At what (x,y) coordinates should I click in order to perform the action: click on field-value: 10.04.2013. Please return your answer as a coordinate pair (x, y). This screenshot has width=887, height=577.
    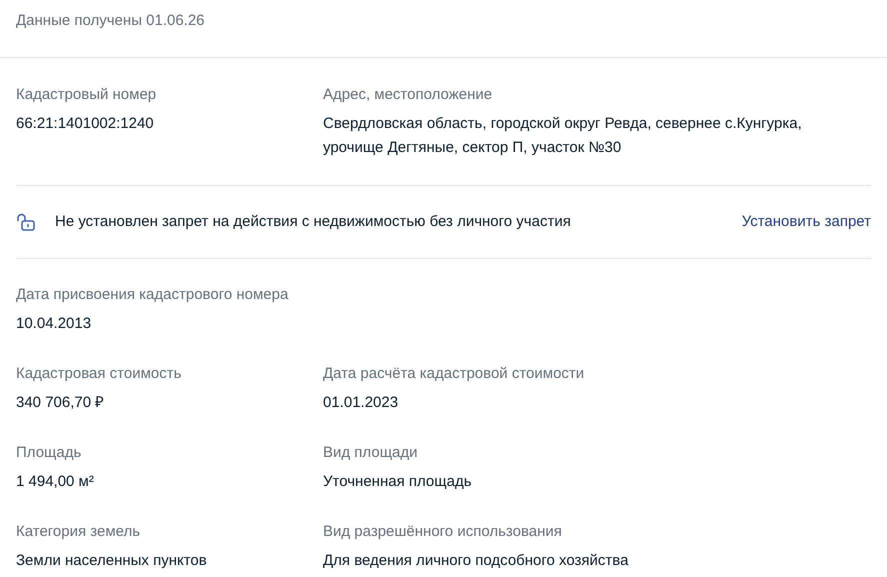
    Looking at the image, I should click on (54, 324).